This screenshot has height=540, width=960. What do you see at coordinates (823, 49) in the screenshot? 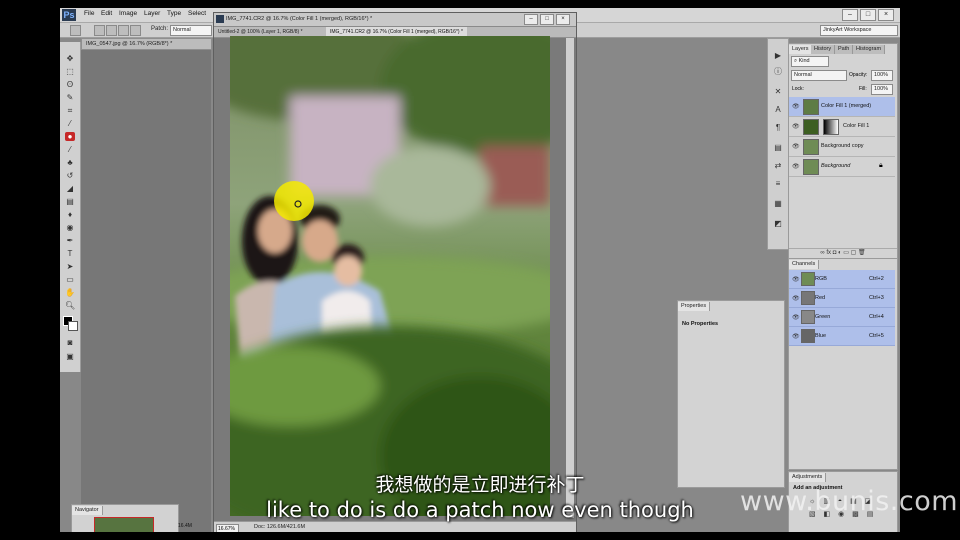
I see `tab-history: History` at bounding box center [823, 49].